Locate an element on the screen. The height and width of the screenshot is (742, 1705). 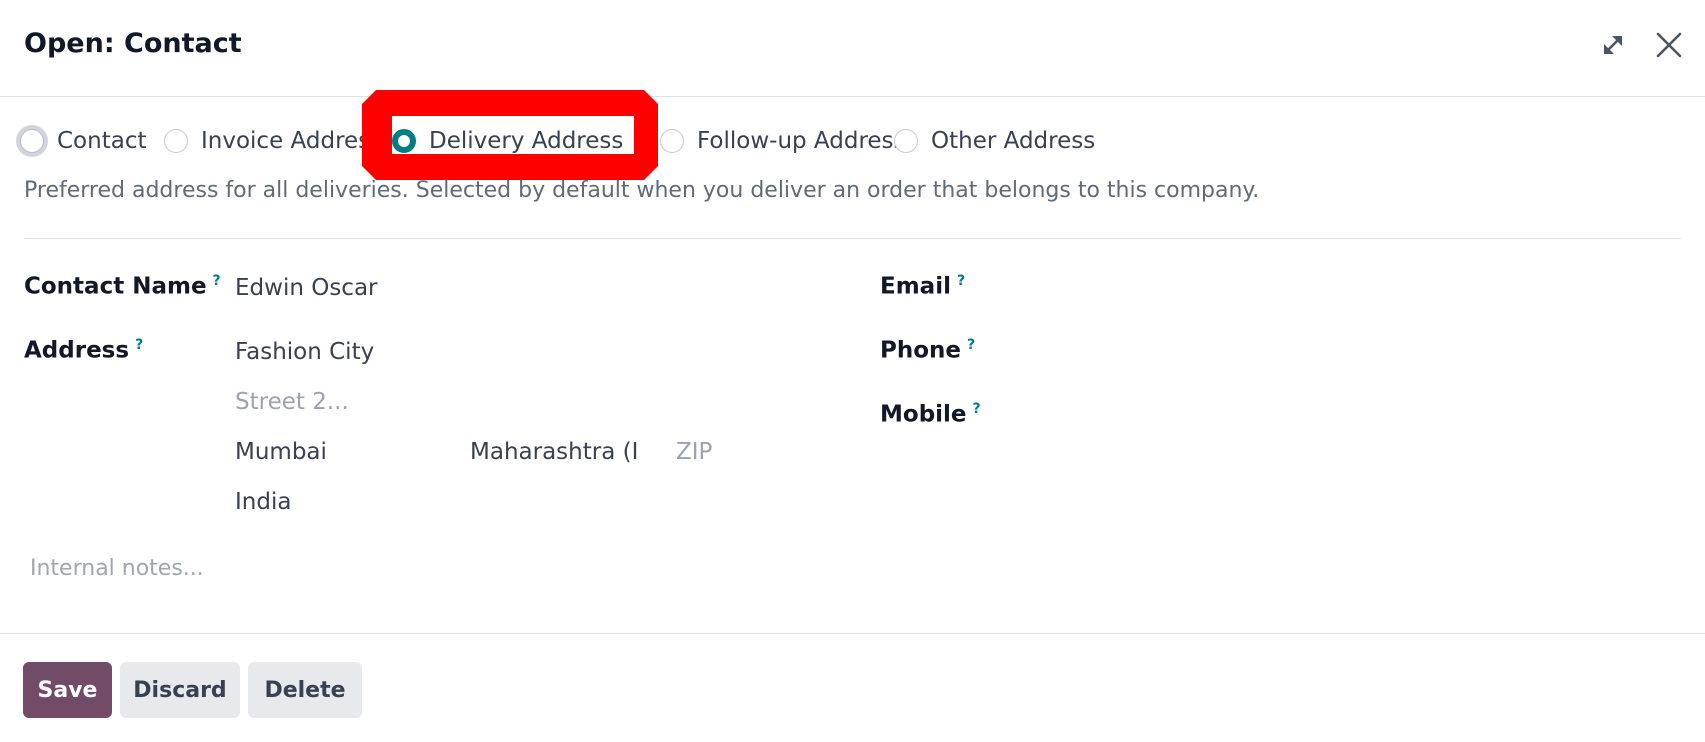
email-label: Email? is located at coordinates (922, 286).